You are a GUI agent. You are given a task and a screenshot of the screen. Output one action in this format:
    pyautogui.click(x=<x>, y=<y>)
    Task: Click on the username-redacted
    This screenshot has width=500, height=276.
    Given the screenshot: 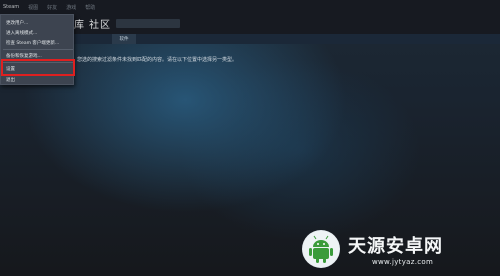 What is the action you would take?
    pyautogui.click(x=148, y=23)
    